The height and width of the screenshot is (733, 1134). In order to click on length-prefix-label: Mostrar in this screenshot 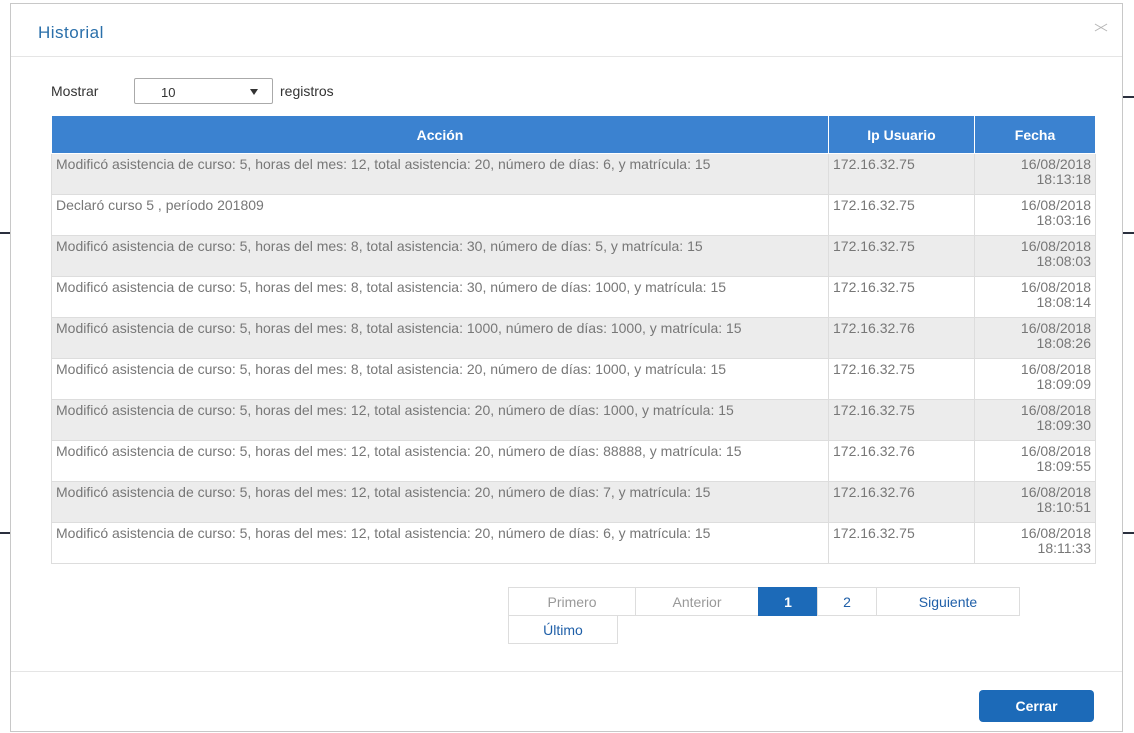, I will do `click(75, 91)`.